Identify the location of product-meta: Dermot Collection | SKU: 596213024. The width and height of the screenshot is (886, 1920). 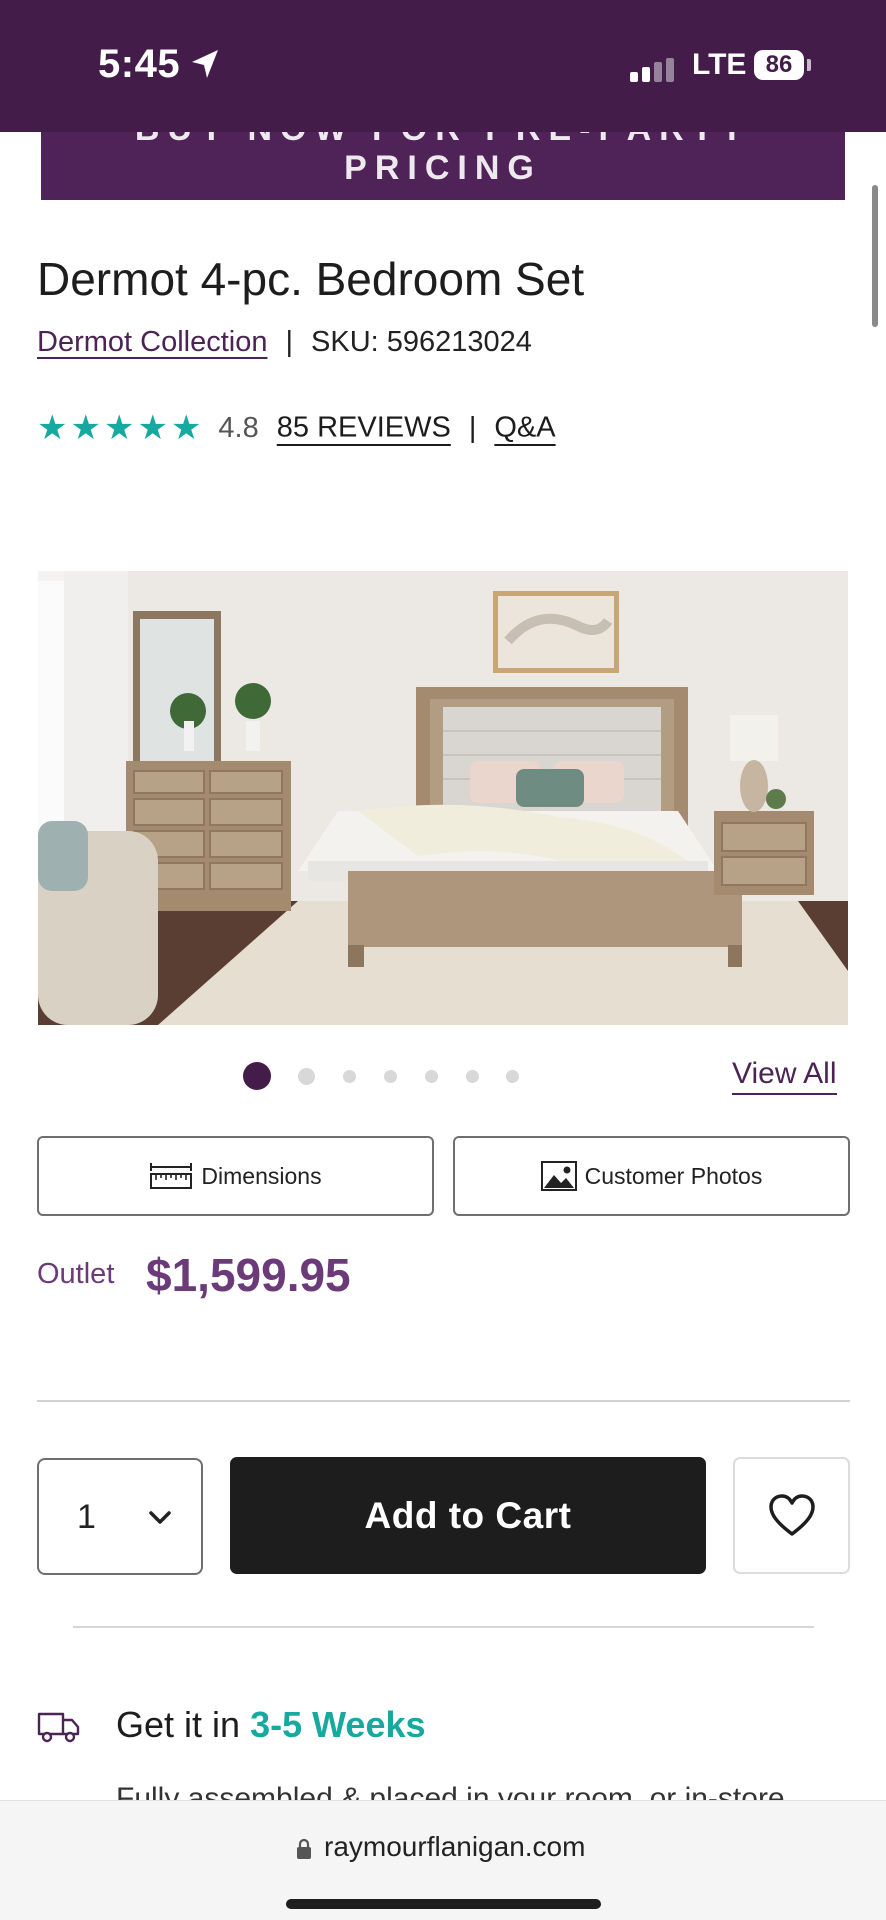
(284, 342).